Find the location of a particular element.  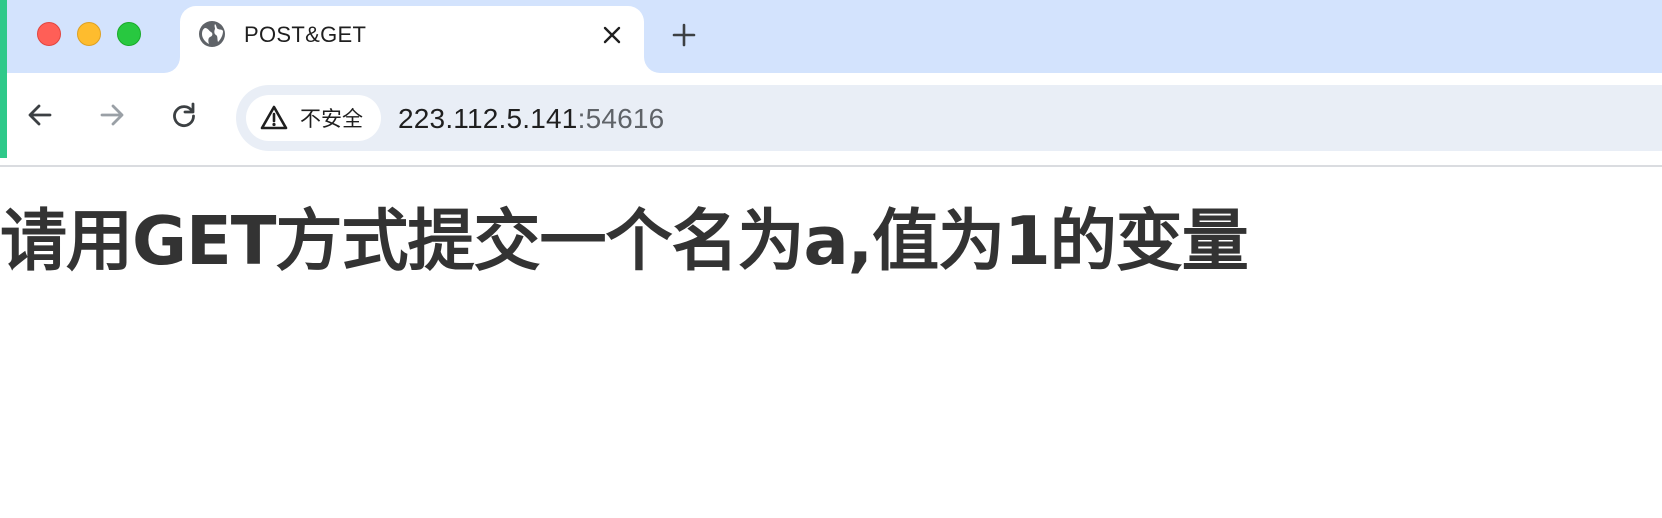

url-text: 223.112.5.141:54616 is located at coordinates (531, 119).